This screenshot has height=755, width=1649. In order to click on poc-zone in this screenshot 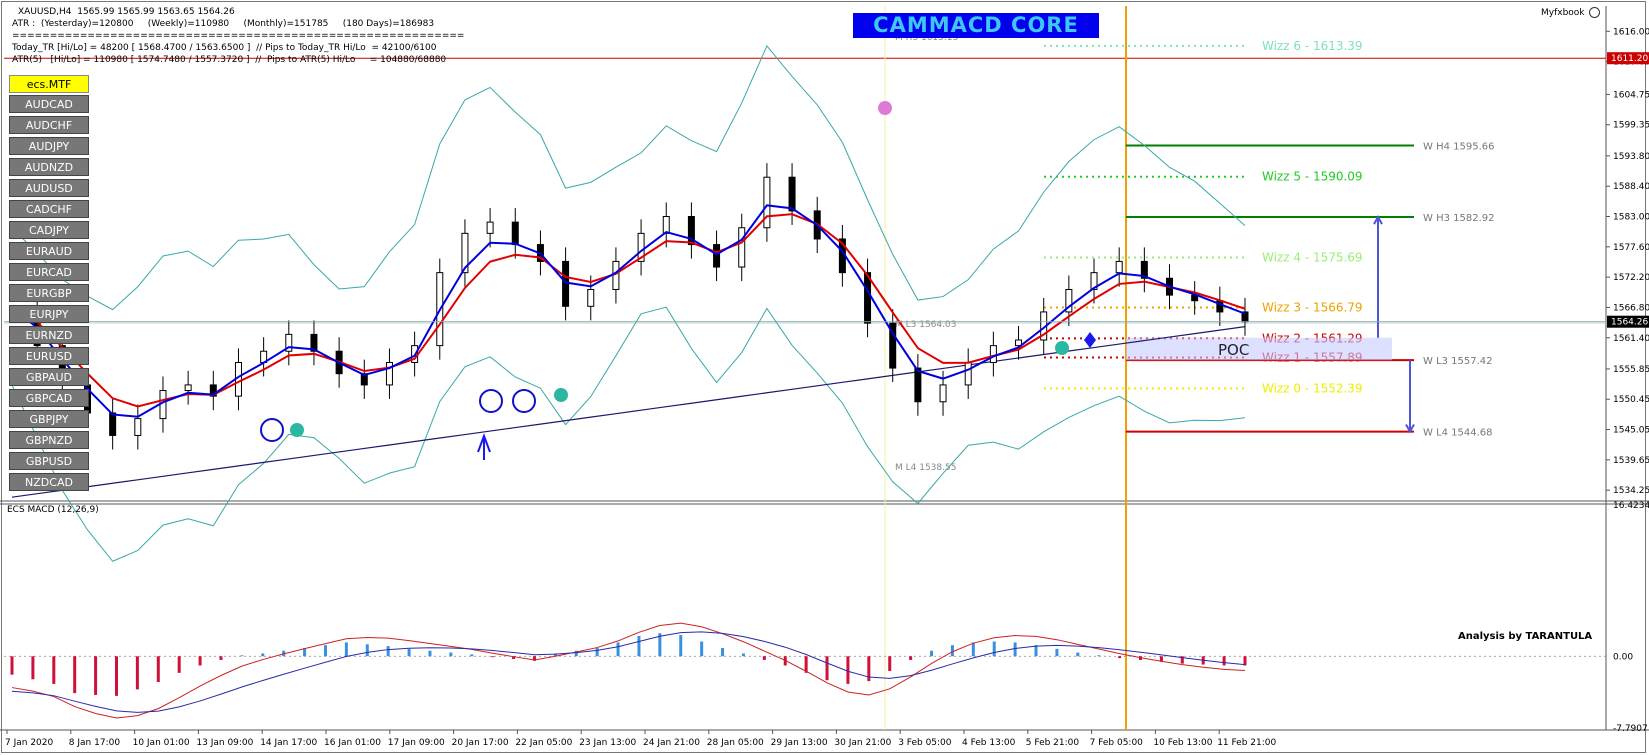, I will do `click(1259, 349)`.